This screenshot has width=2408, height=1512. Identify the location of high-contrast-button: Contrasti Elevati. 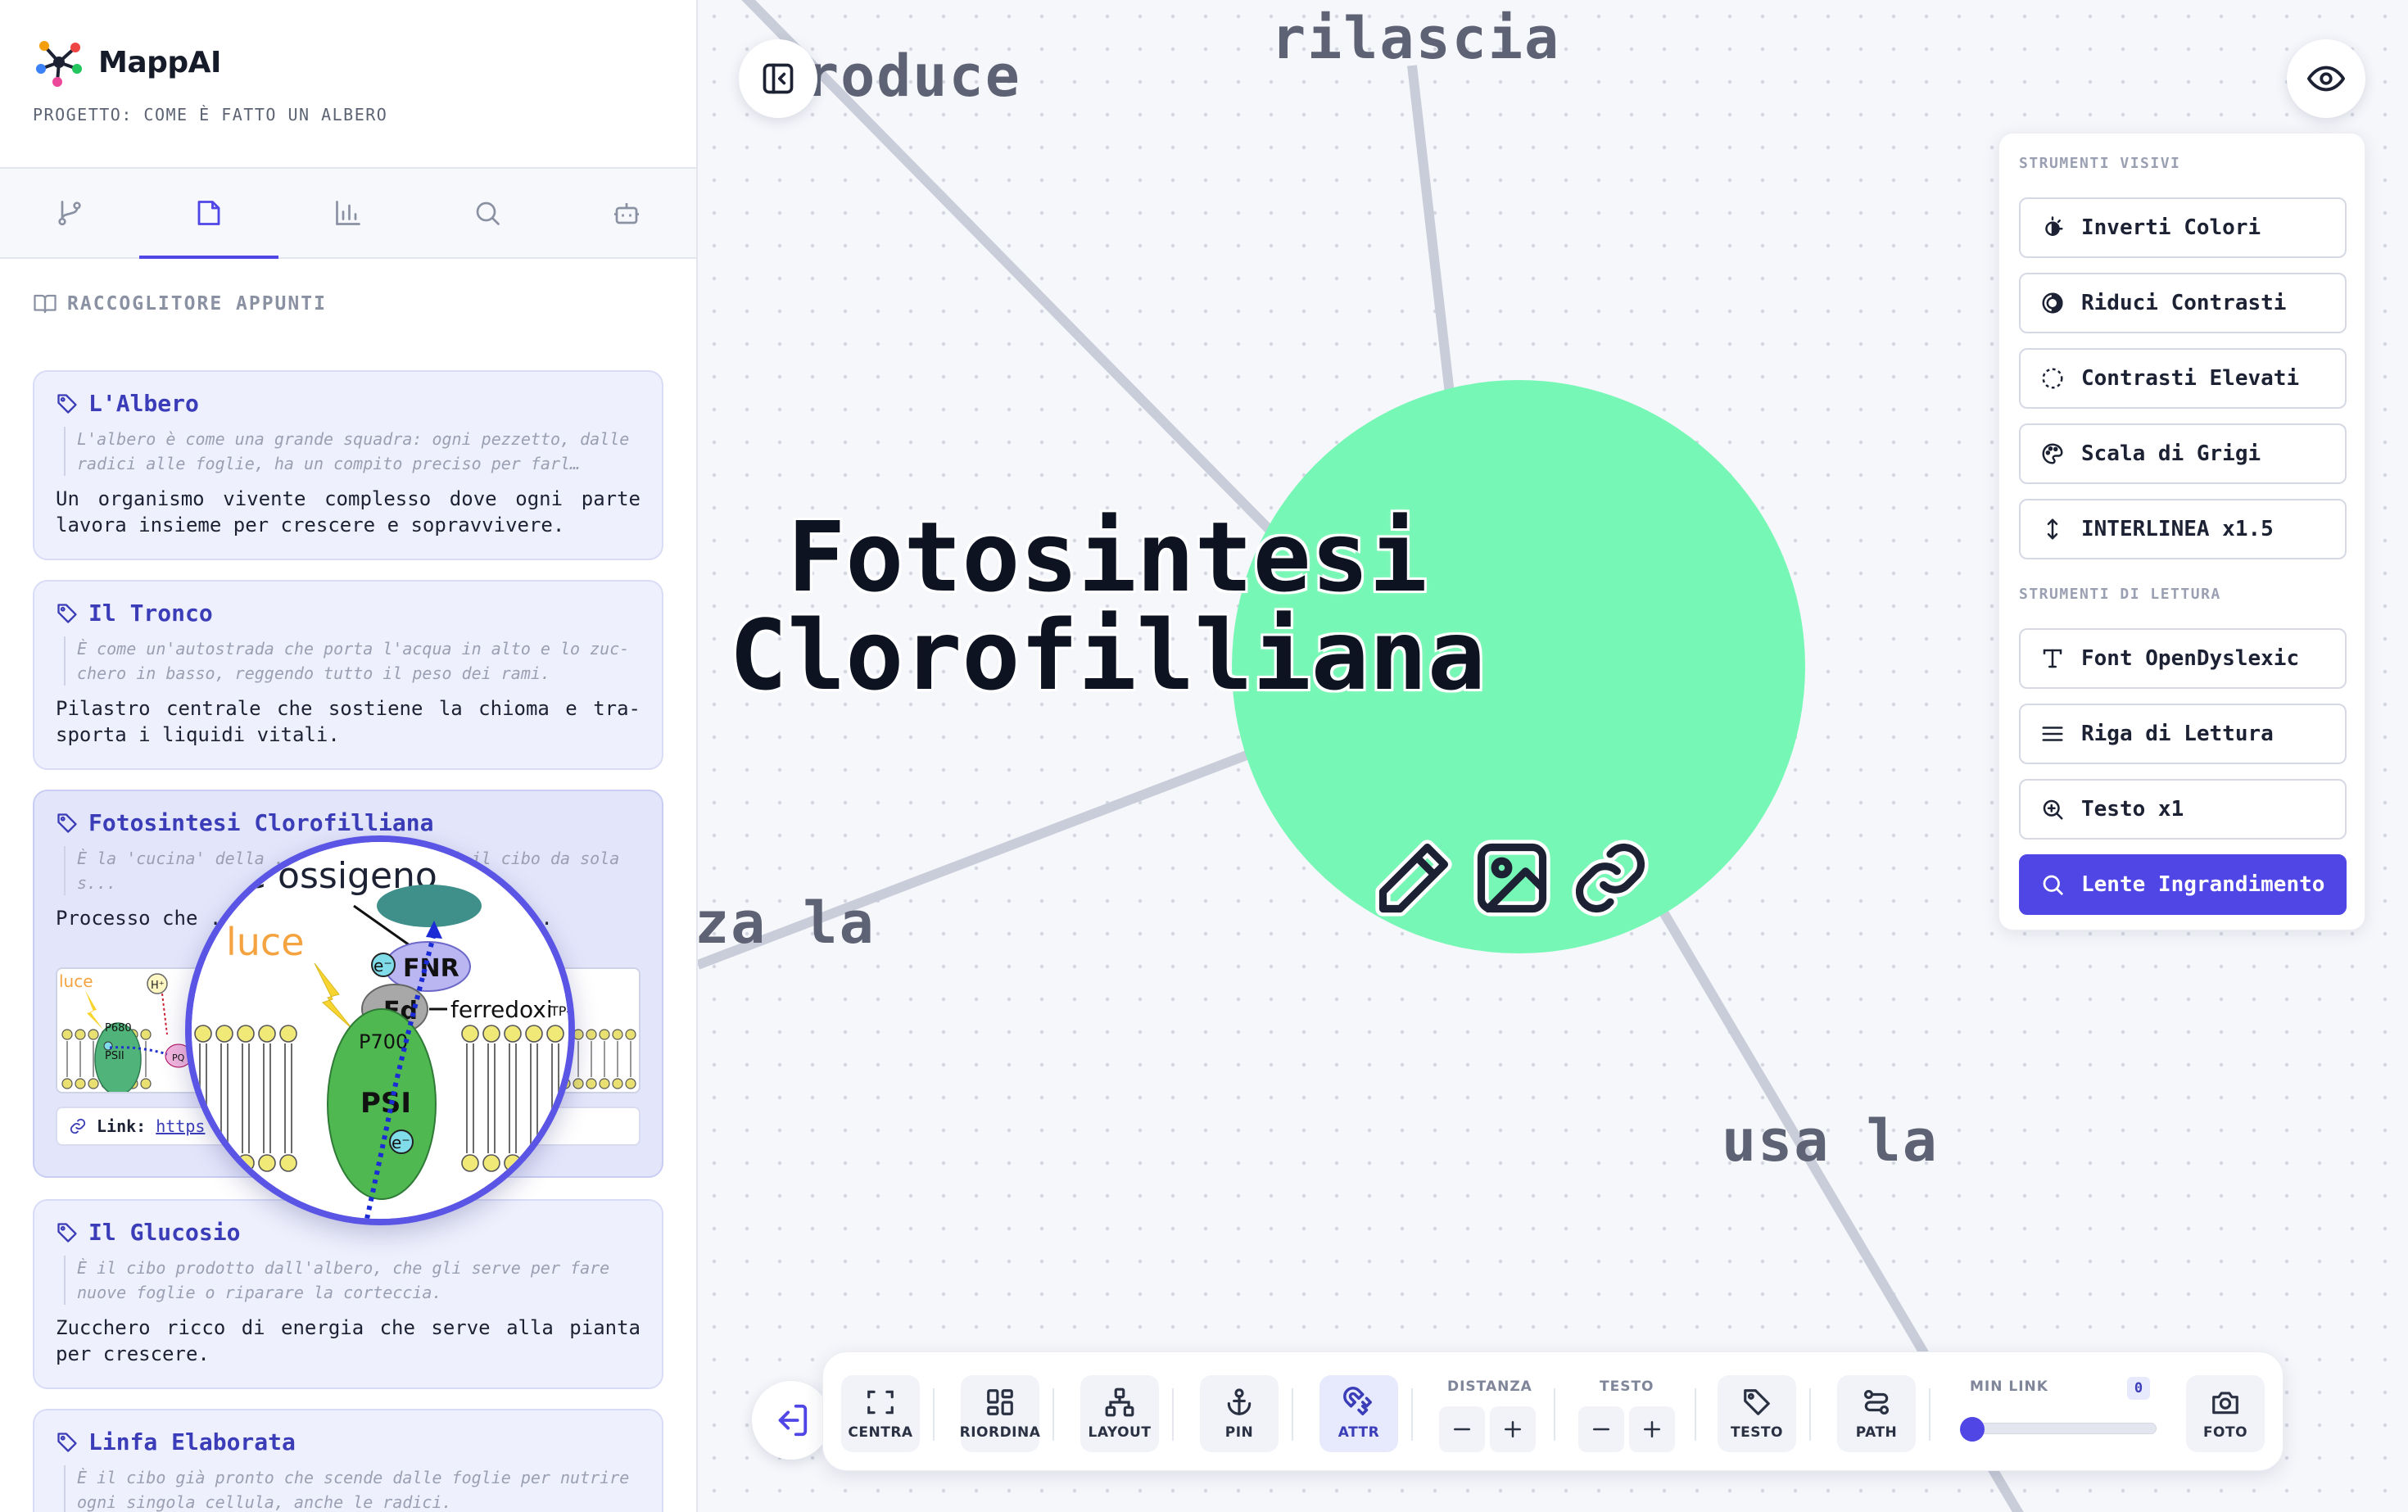
(2183, 378).